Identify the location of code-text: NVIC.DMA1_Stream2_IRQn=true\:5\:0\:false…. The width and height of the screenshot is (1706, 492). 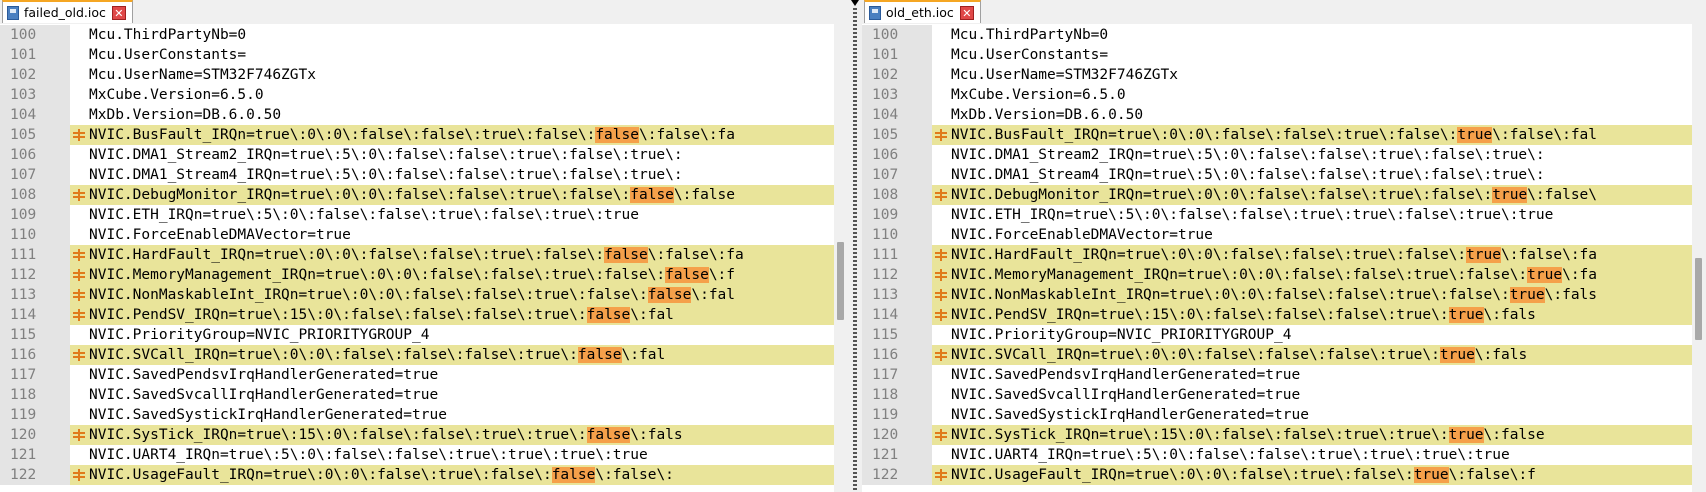
(1248, 155).